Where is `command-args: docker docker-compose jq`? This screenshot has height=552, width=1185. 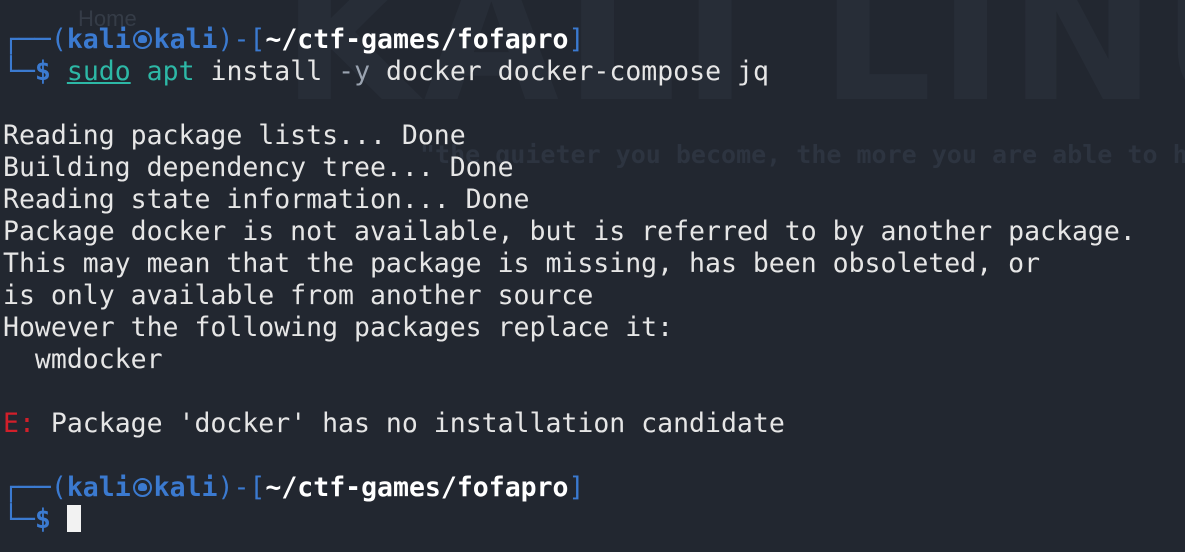
command-args: docker docker-compose jq is located at coordinates (569, 71).